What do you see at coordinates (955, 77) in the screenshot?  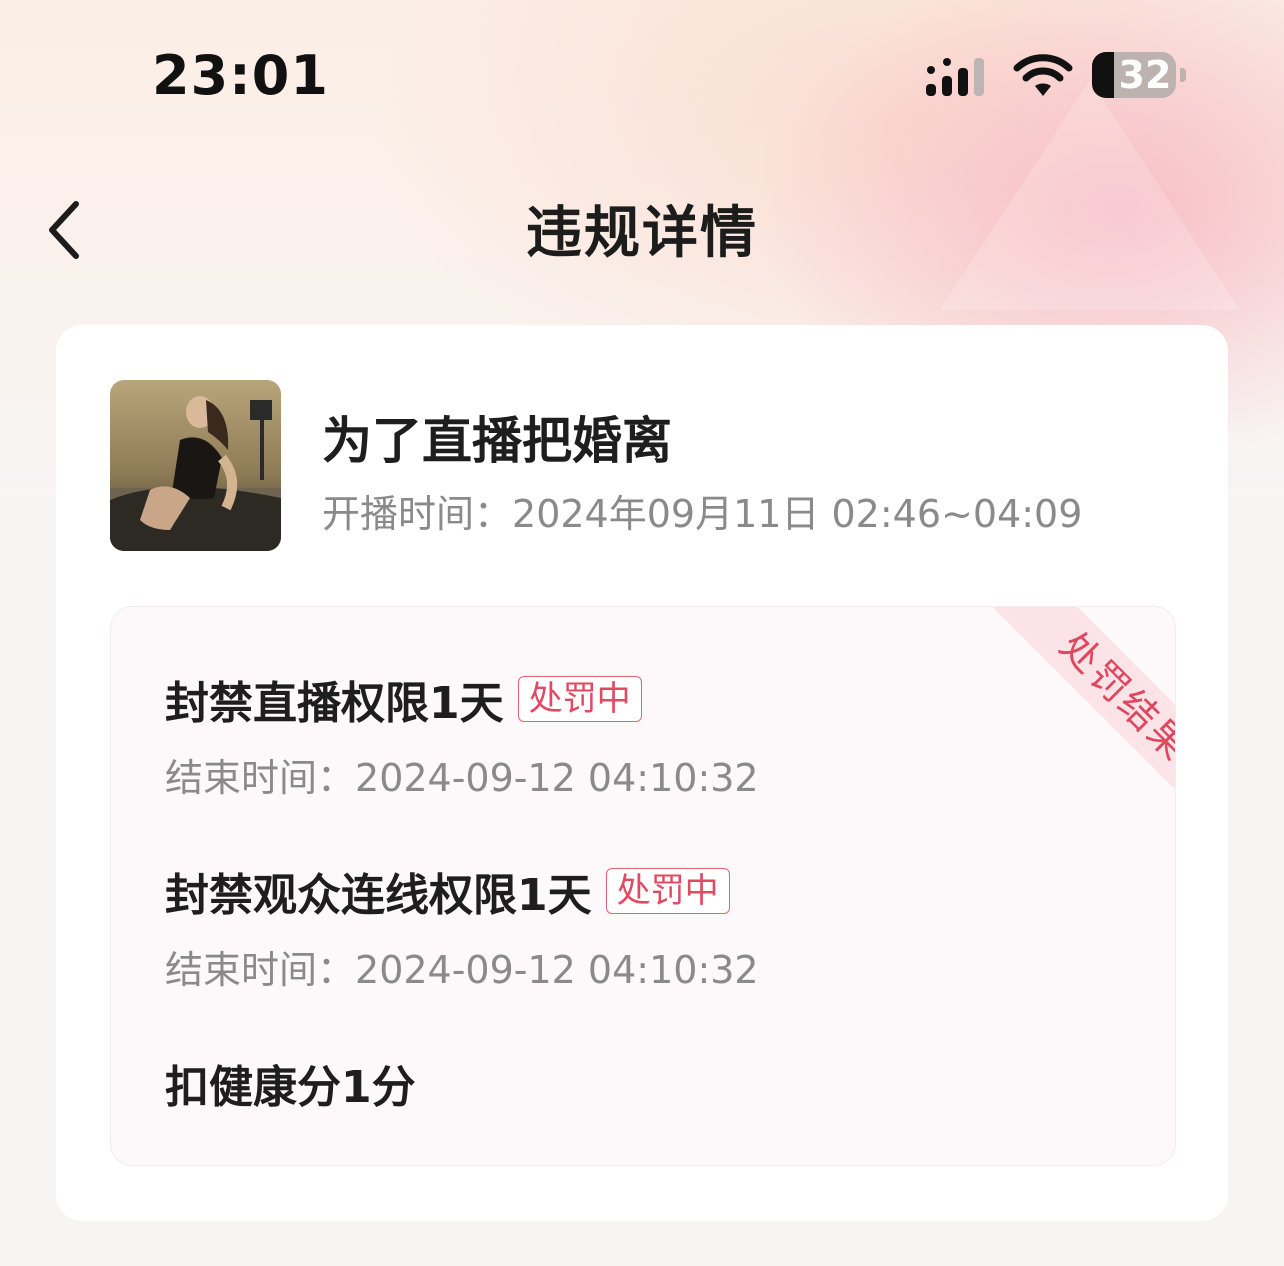 I see `signal-icon` at bounding box center [955, 77].